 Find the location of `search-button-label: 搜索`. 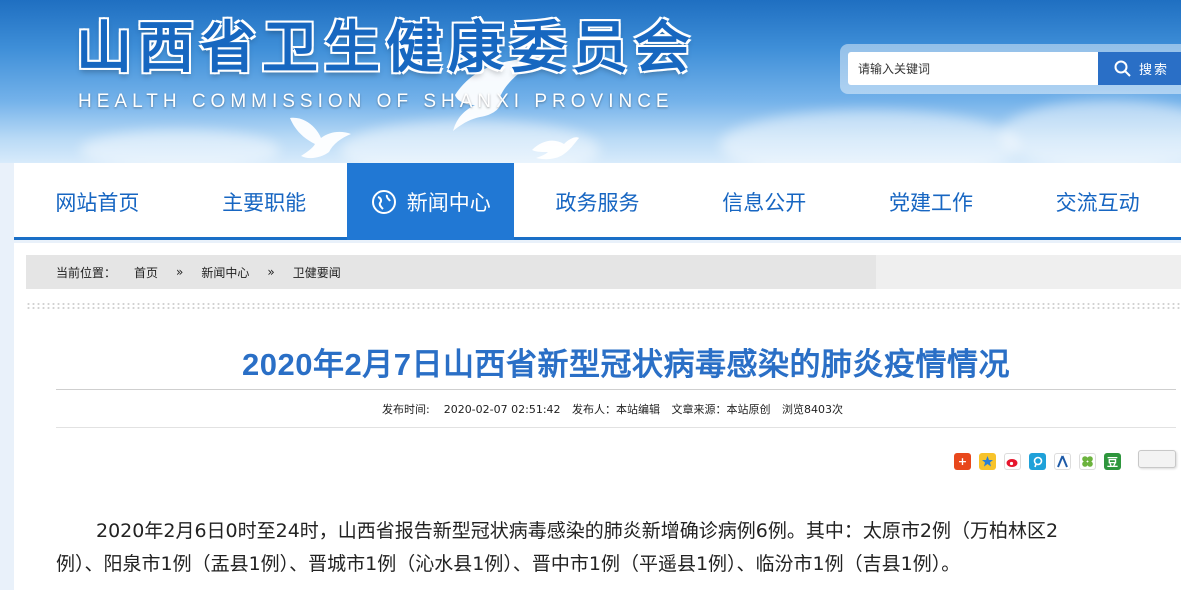

search-button-label: 搜索 is located at coordinates (1154, 70).